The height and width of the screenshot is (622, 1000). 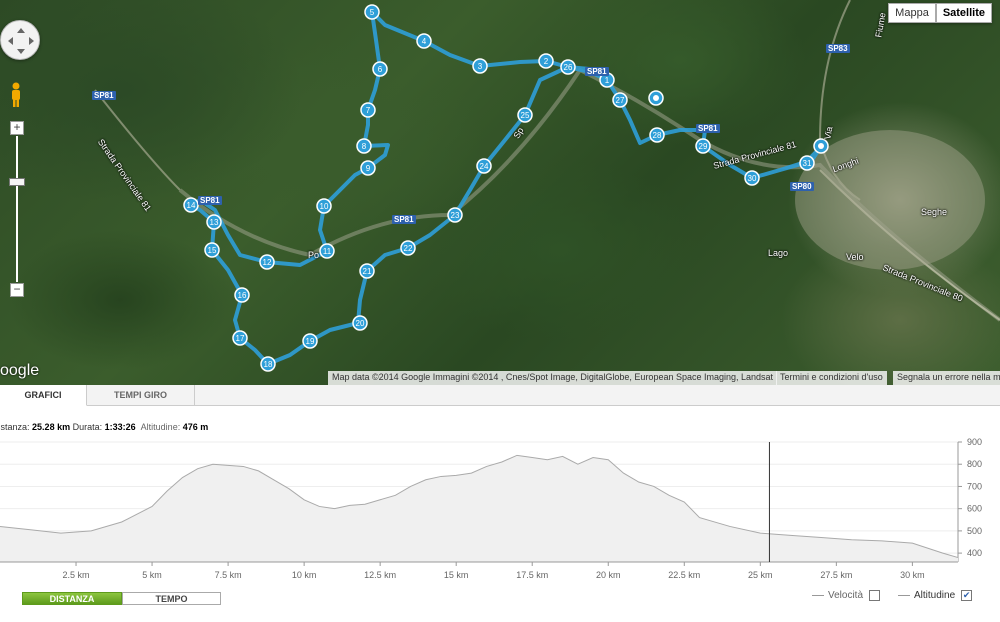 What do you see at coordinates (608, 575) in the screenshot?
I see `x-tick-label: 20 km` at bounding box center [608, 575].